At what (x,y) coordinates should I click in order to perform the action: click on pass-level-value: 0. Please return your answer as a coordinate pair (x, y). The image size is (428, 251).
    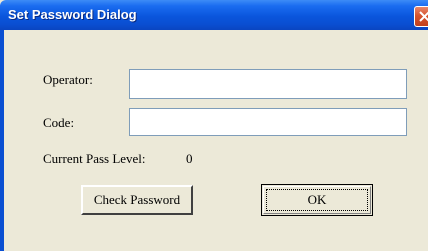
    Looking at the image, I should click on (189, 158).